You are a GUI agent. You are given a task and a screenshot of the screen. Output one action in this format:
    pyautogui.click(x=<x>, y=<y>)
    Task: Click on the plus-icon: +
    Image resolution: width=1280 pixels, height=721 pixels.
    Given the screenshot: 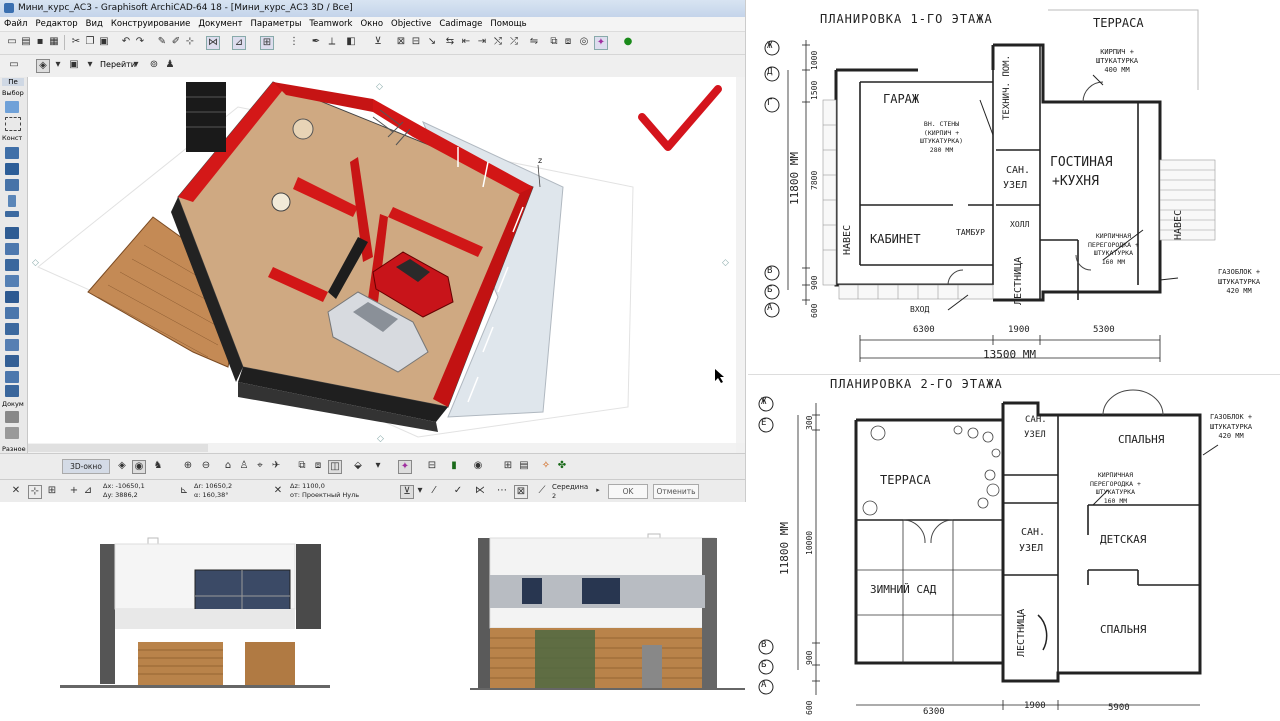 What is the action you would take?
    pyautogui.click(x=74, y=491)
    